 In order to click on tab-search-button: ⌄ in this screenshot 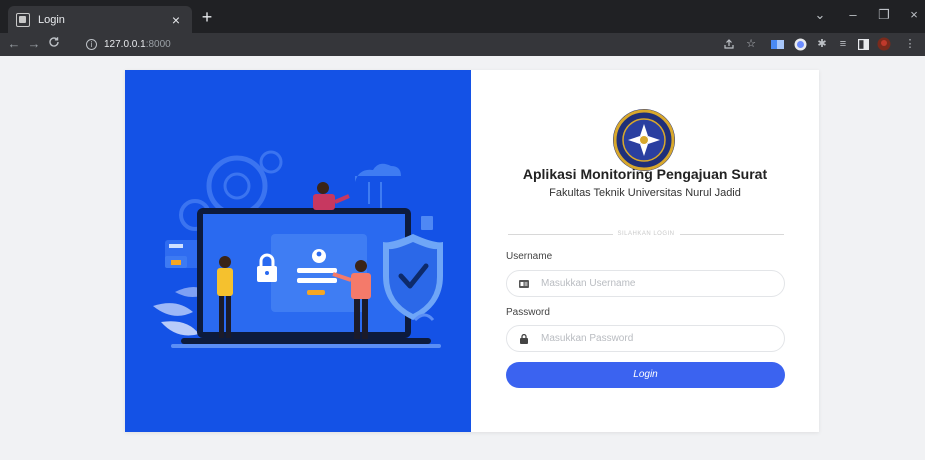, I will do `click(820, 15)`.